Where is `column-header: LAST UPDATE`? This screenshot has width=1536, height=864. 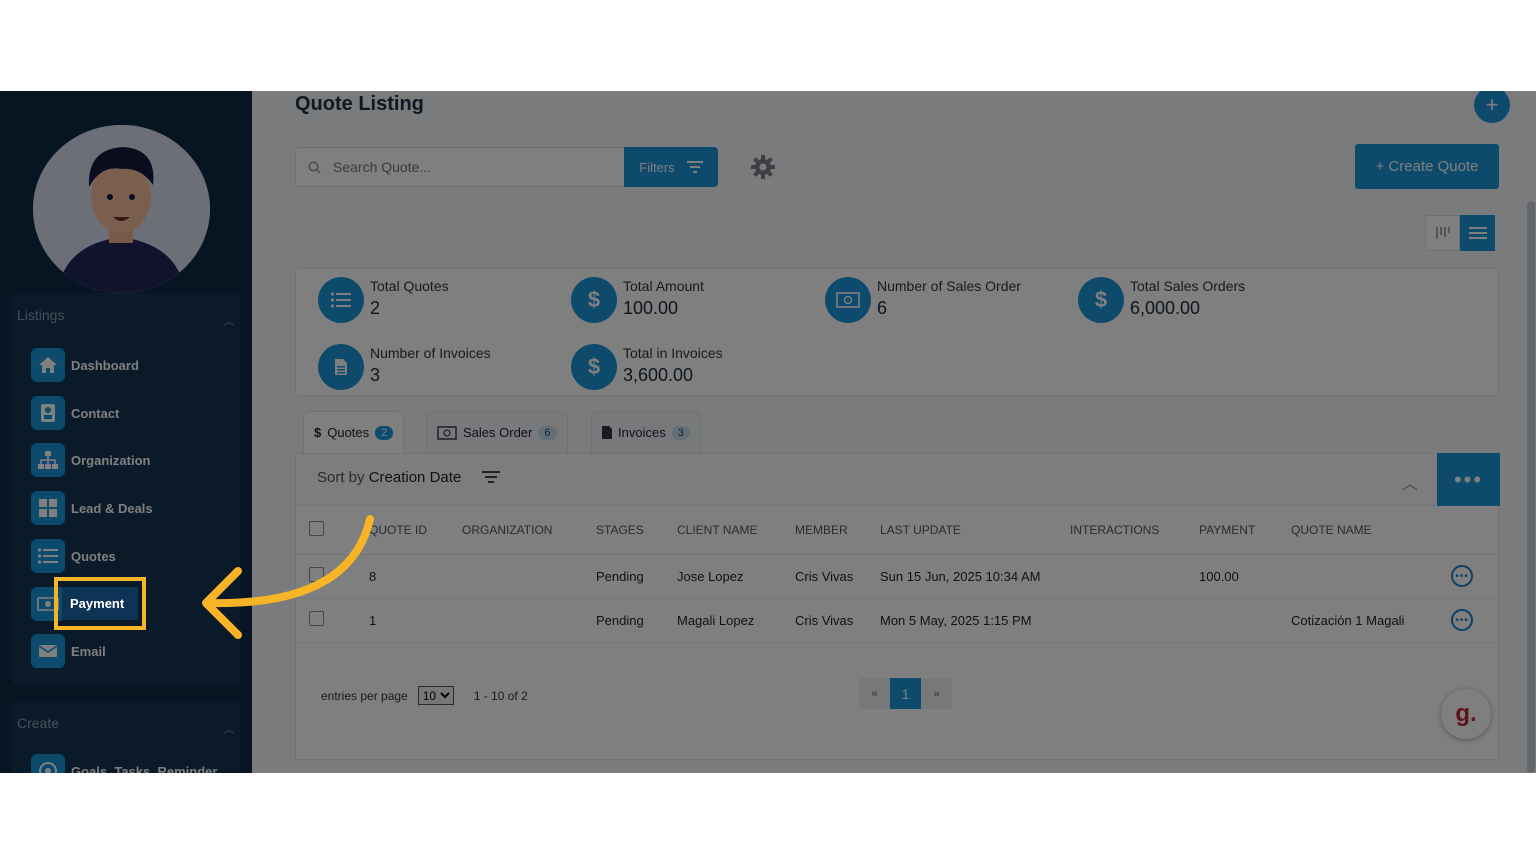
column-header: LAST UPDATE is located at coordinates (975, 530).